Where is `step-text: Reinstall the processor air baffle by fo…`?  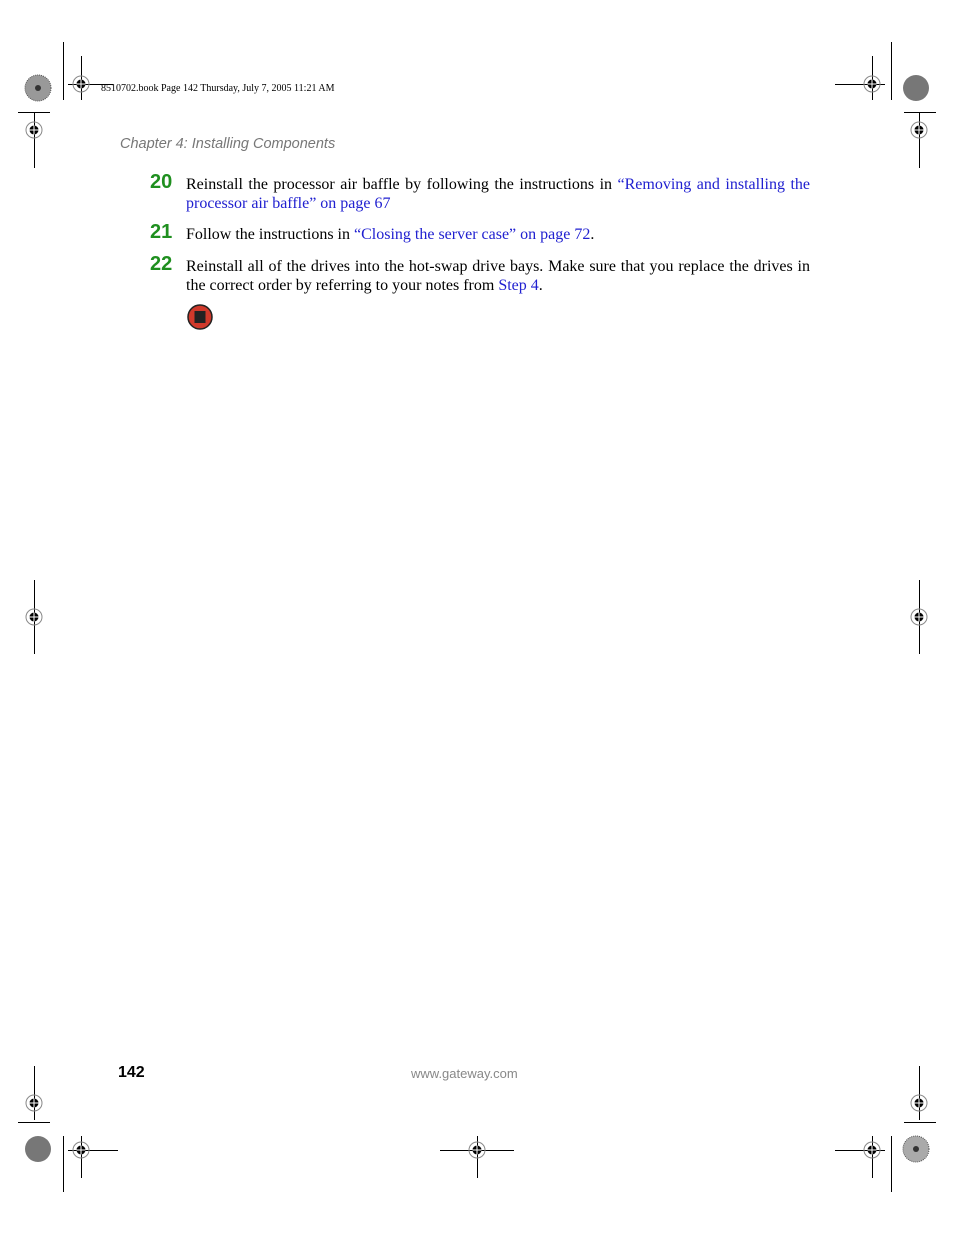
step-text: Reinstall the processor air baffle by fo… is located at coordinates (498, 194).